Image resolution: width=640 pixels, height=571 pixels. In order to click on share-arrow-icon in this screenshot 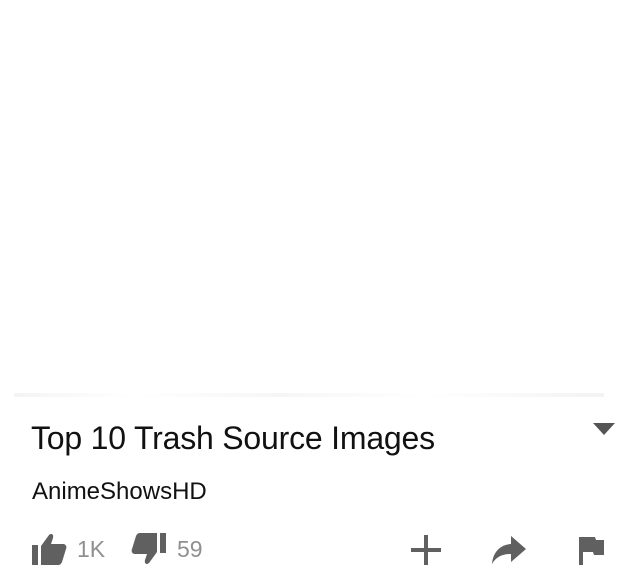, I will do `click(509, 550)`.